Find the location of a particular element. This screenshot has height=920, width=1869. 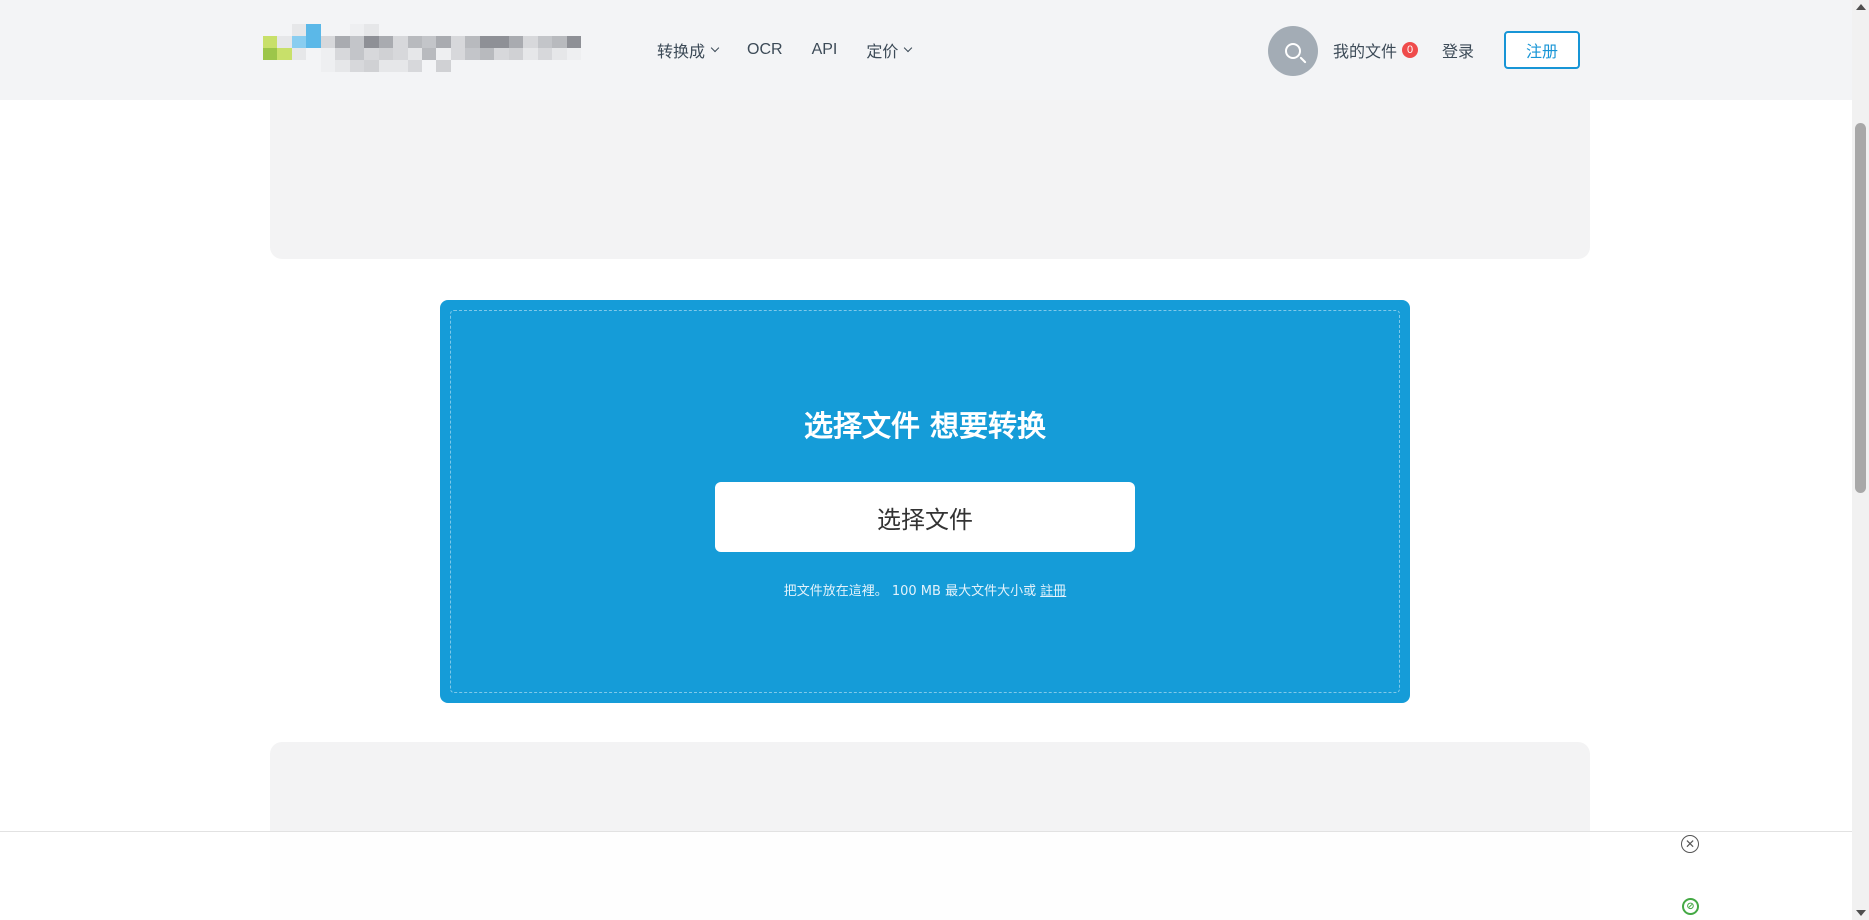

search-icon is located at coordinates (1293, 51).